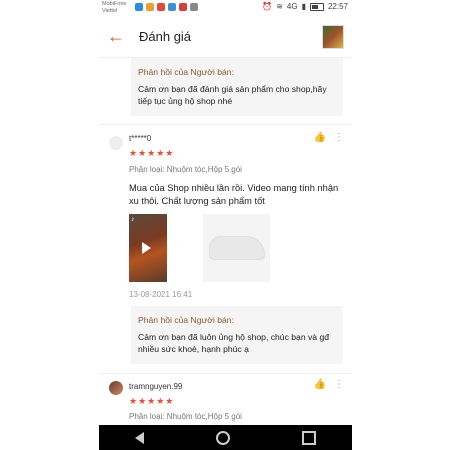 This screenshot has width=450, height=450. What do you see at coordinates (267, 6) in the screenshot?
I see `alarm-icon: ⏰` at bounding box center [267, 6].